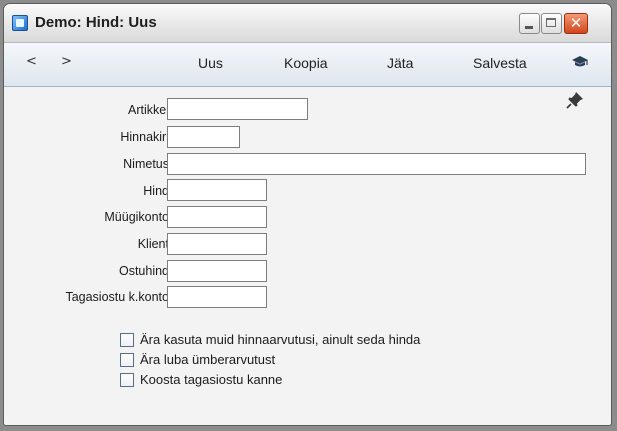 The image size is (617, 431). Describe the element at coordinates (153, 244) in the screenshot. I see `klient-label: Klient` at that location.